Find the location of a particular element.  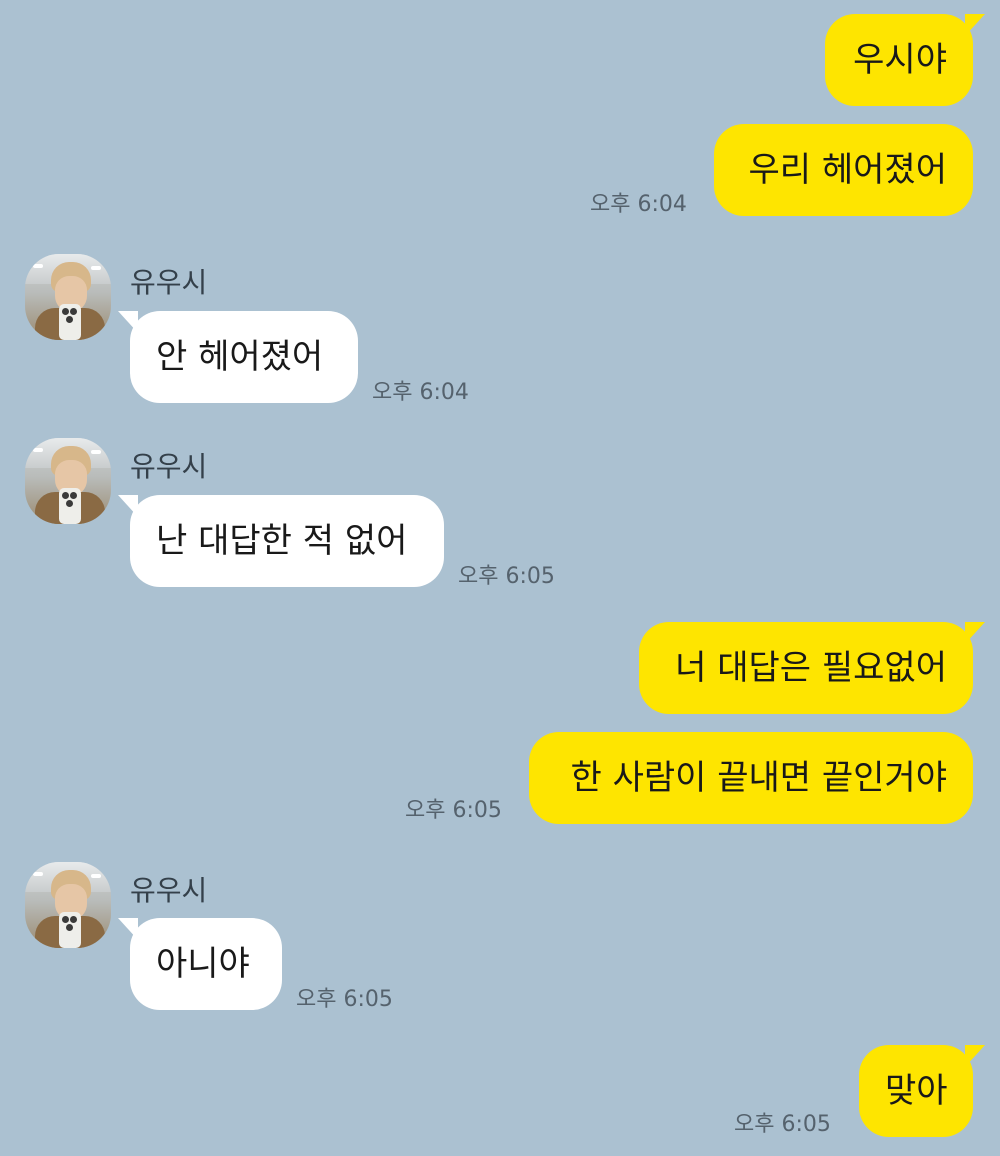

my-message-bubble: 맞아 is located at coordinates (922, 1091).